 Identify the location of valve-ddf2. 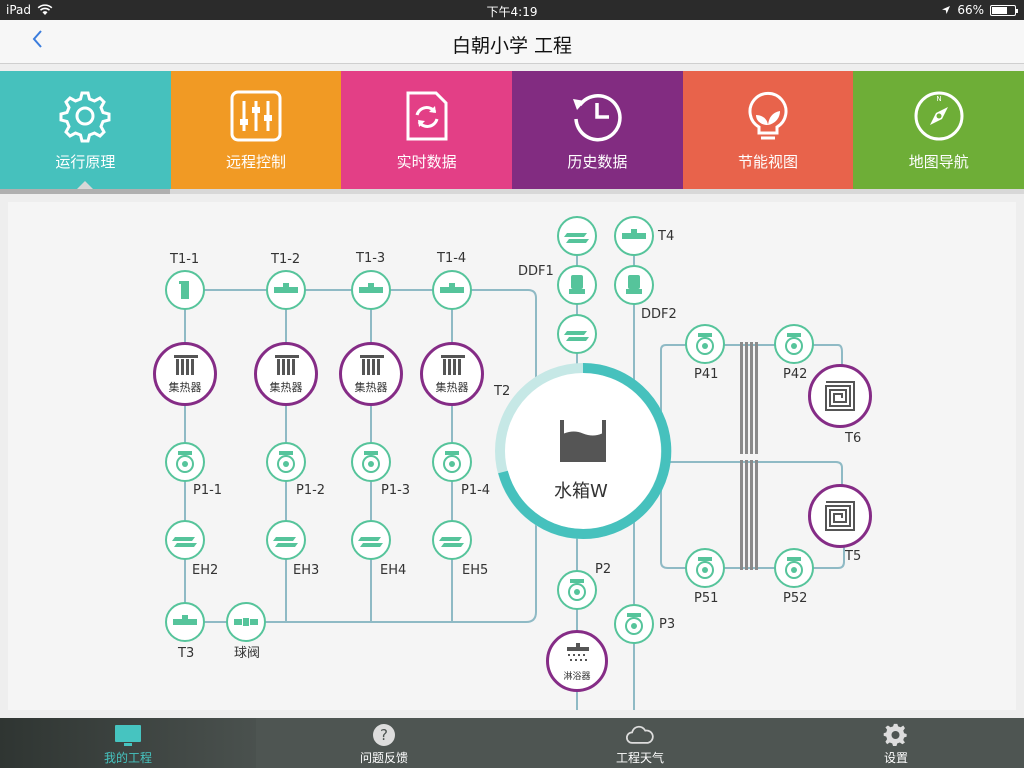
(634, 285).